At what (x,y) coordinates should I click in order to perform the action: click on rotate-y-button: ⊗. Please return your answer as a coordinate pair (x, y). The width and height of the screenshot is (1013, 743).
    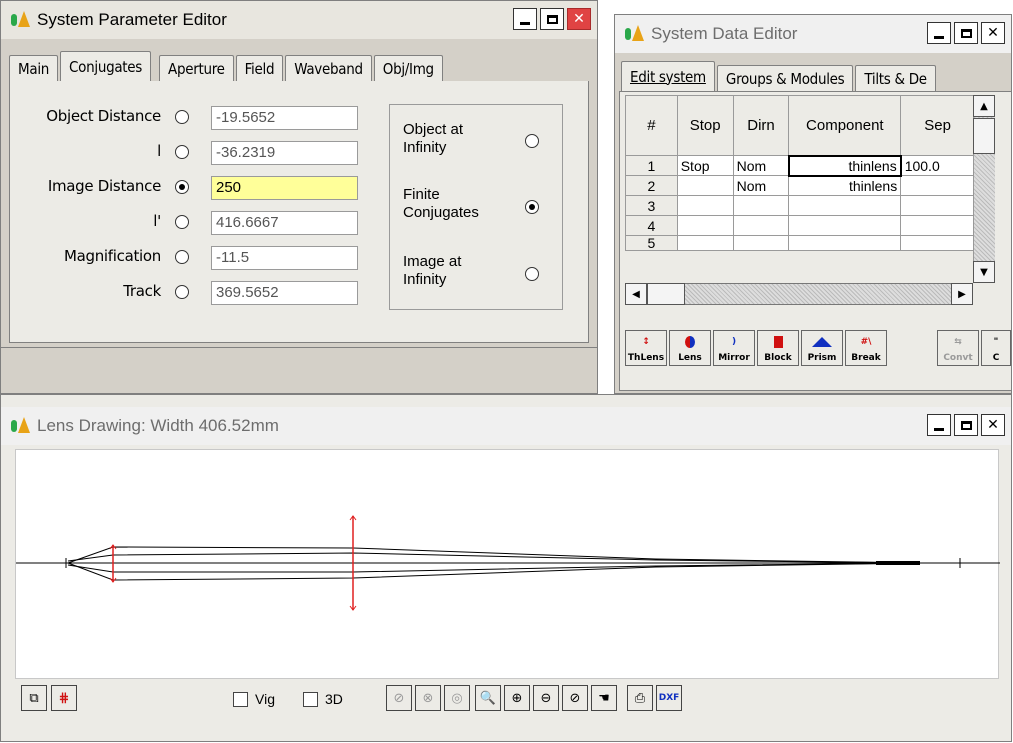
    Looking at the image, I should click on (428, 698).